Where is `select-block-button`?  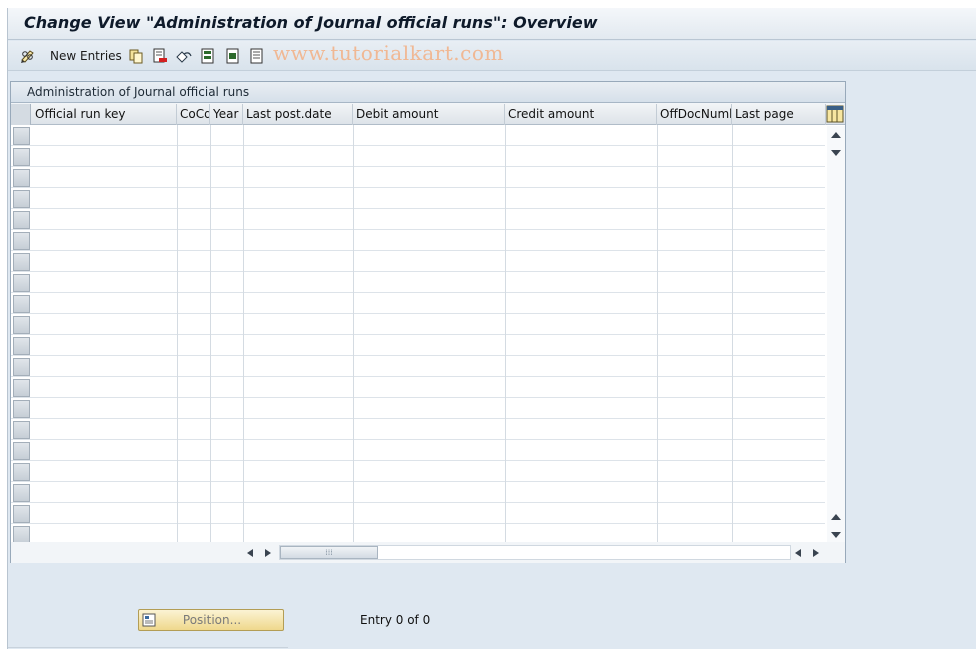
select-block-button is located at coordinates (233, 56).